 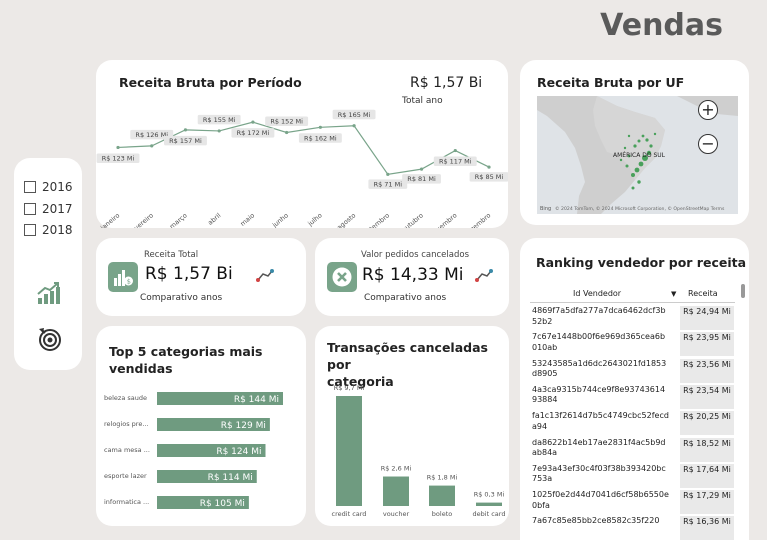 I want to click on revenue-point-fevereiro, so click(x=152, y=146).